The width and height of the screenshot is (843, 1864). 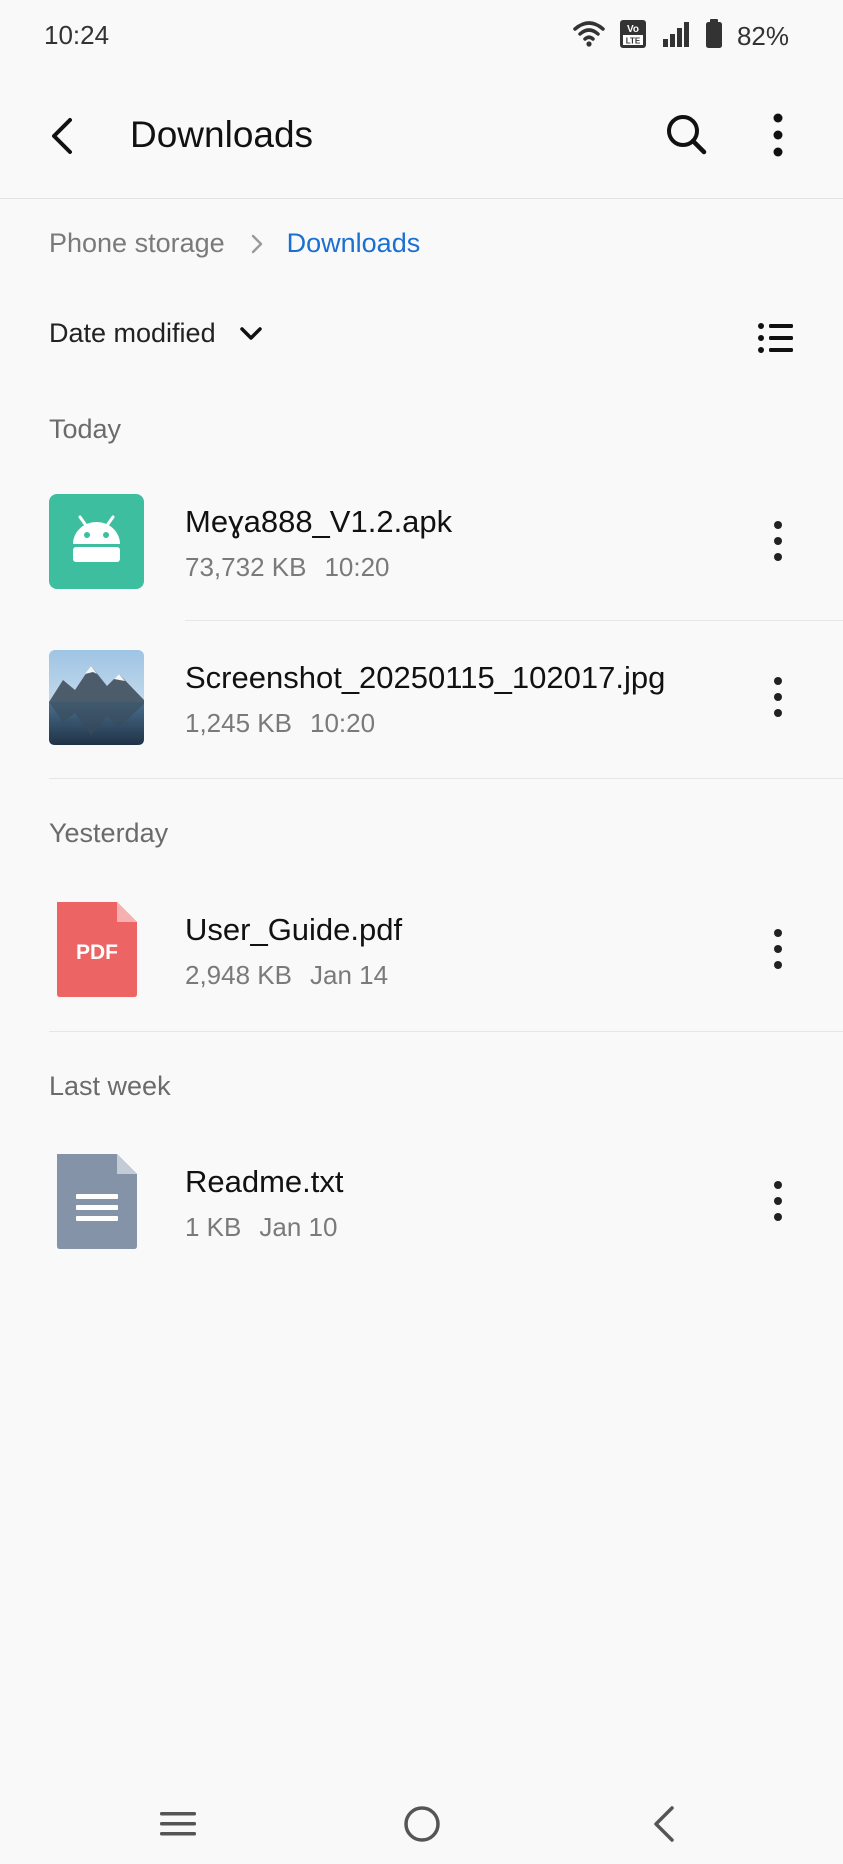 I want to click on file-meta: 1,245 KB 10:20, so click(x=280, y=723).